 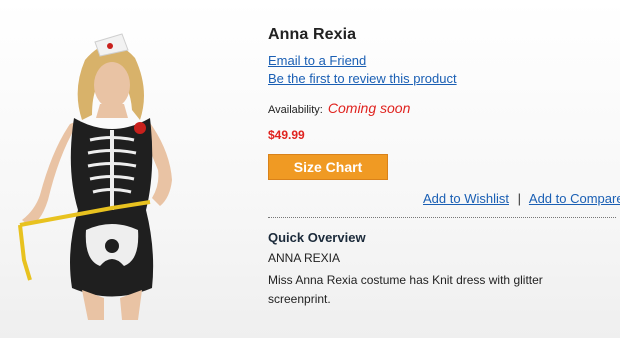 What do you see at coordinates (312, 34) in the screenshot?
I see `product-title: Anna Rexia` at bounding box center [312, 34].